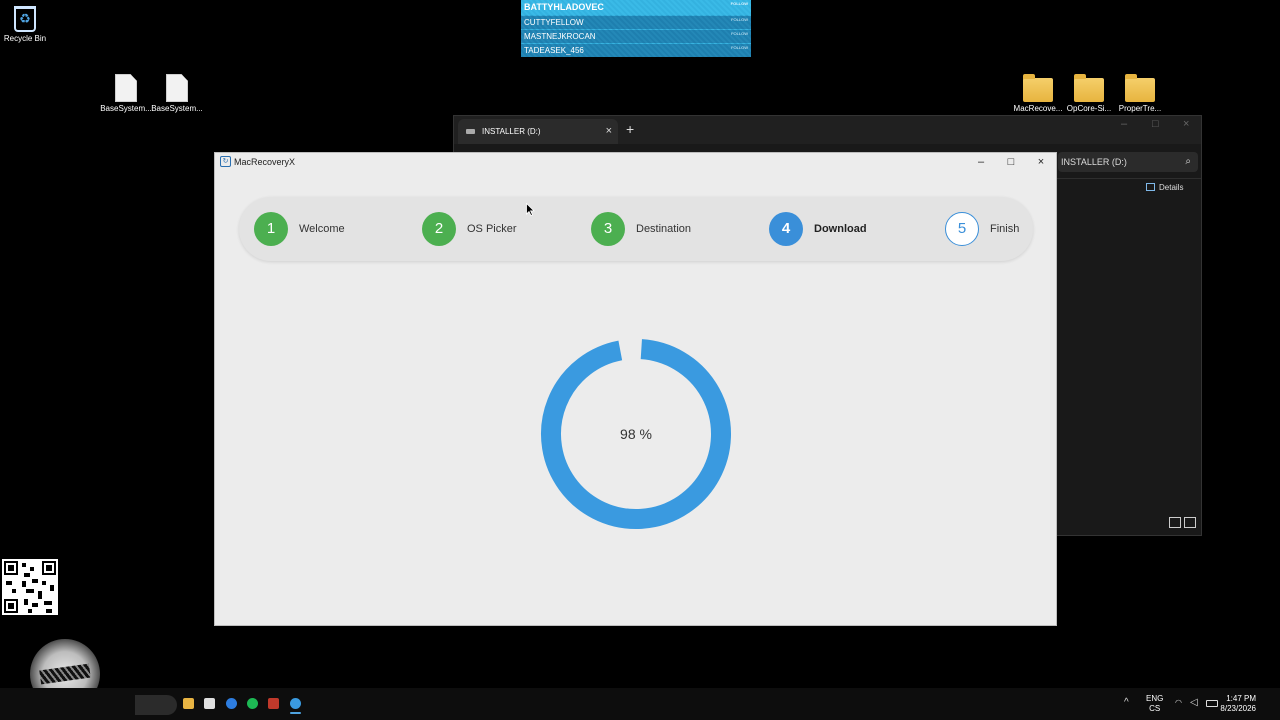 Image resolution: width=1280 pixels, height=720 pixels. Describe the element at coordinates (1190, 522) in the screenshot. I see `tiles-view-icon` at that location.